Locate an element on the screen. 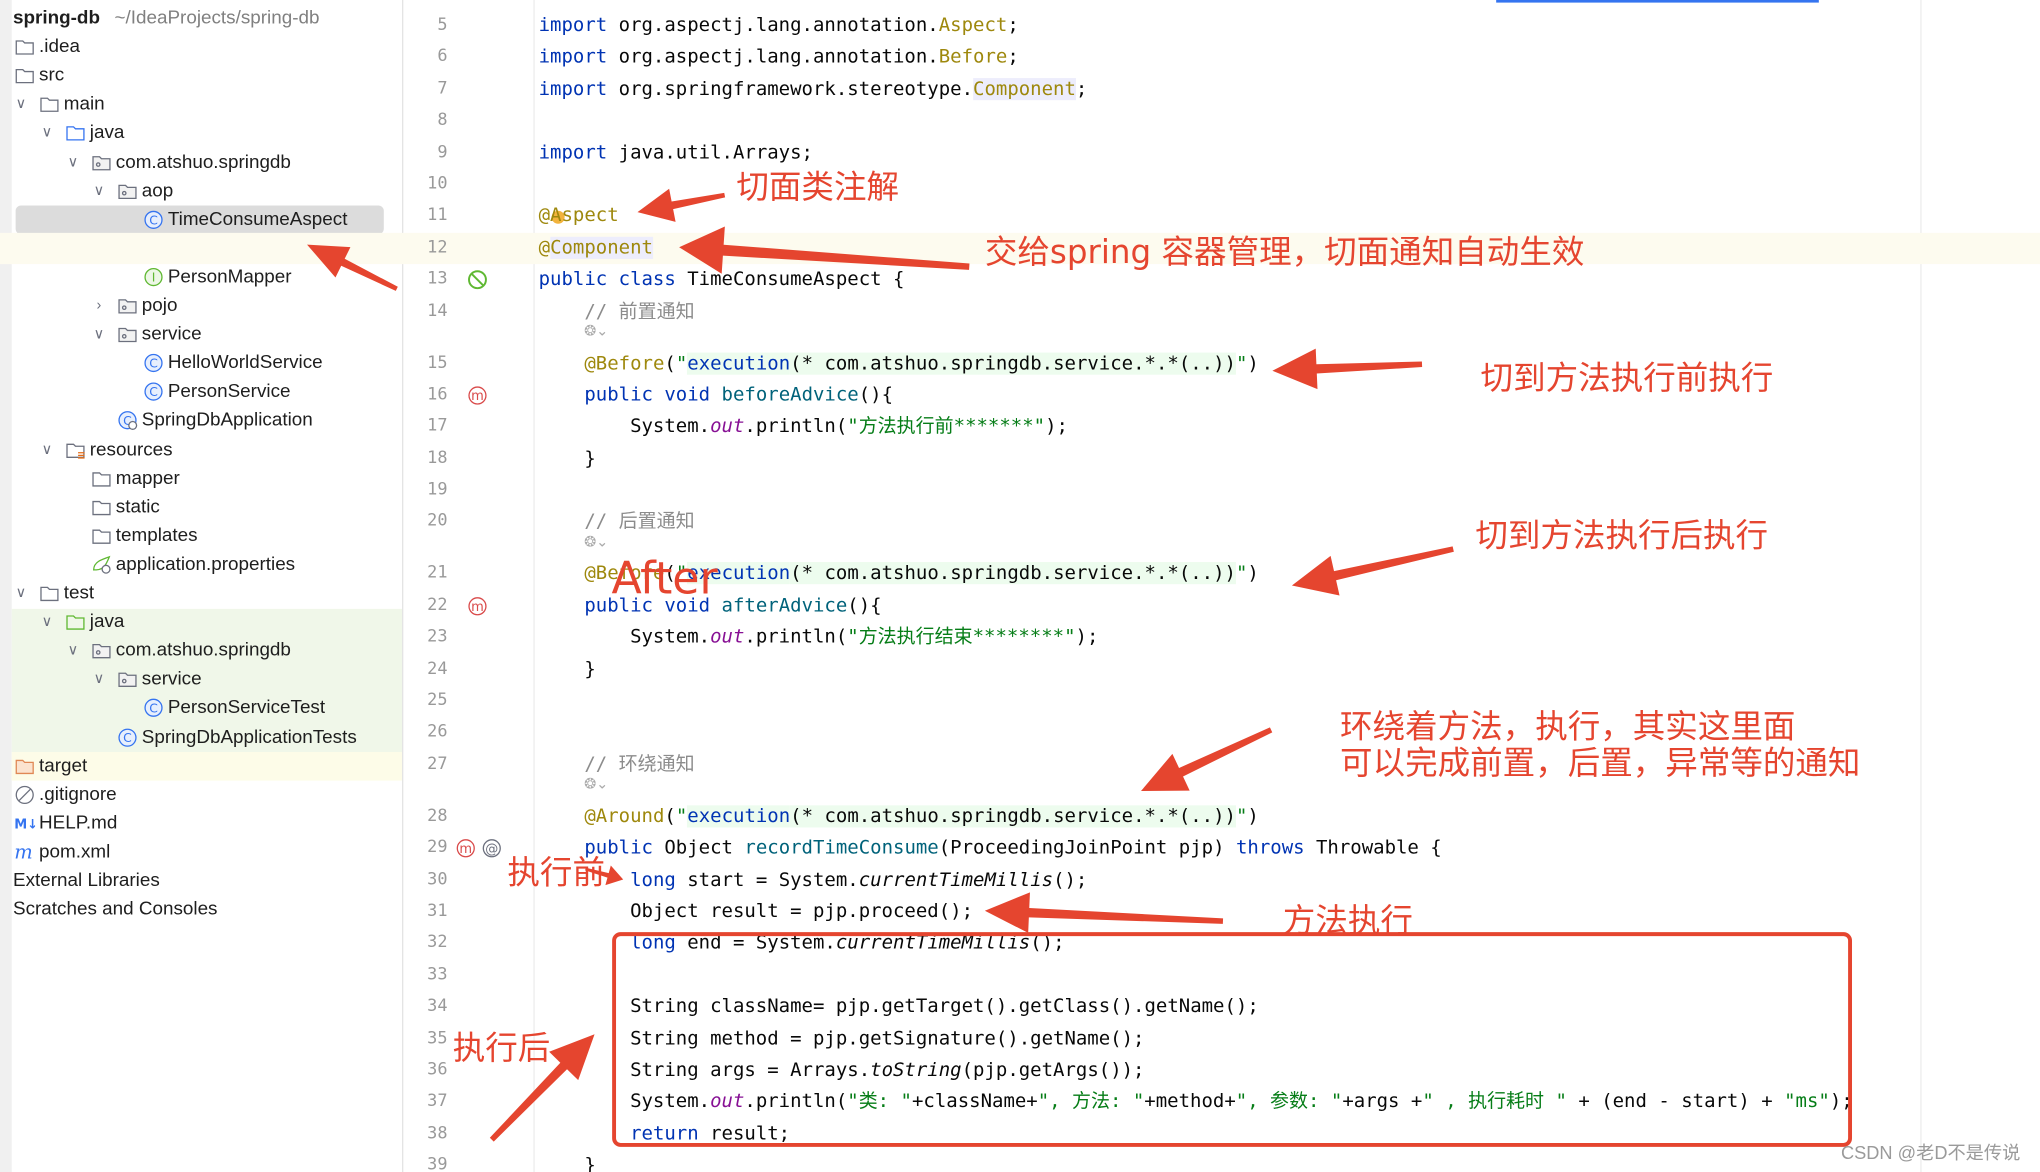  after-exec-note: 执行后 is located at coordinates (501, 1048).